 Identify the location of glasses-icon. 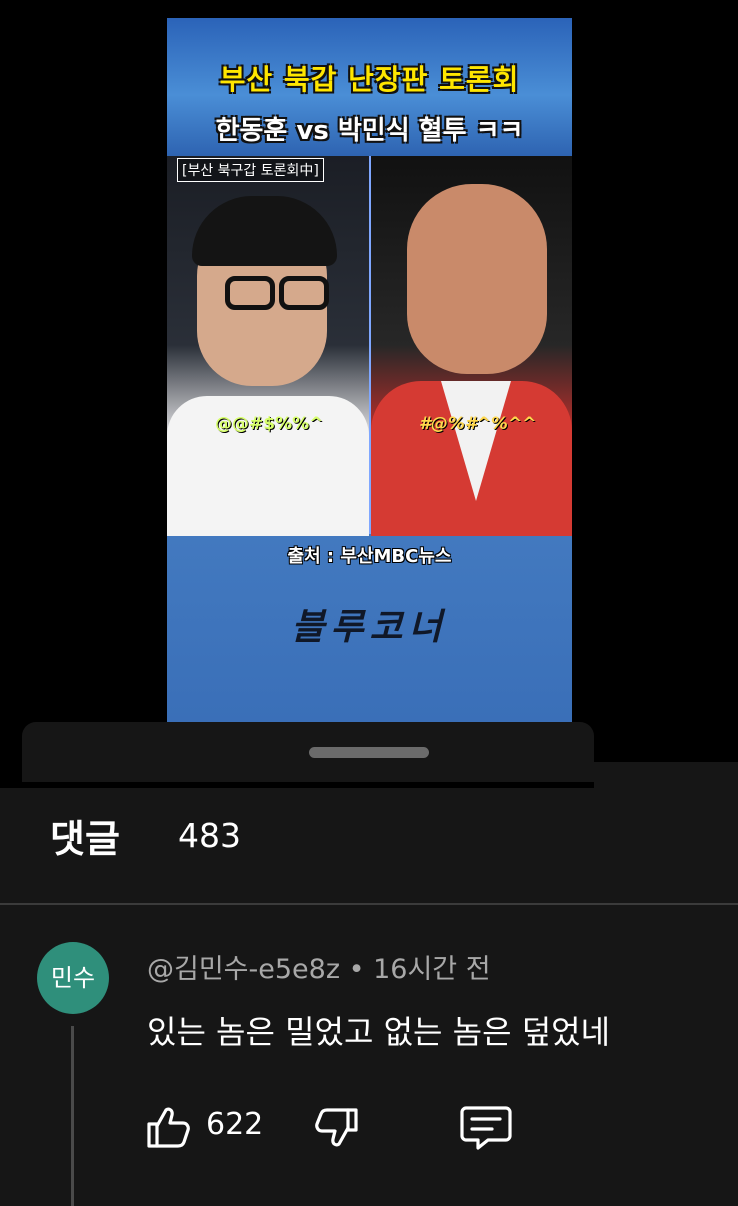
(263, 294).